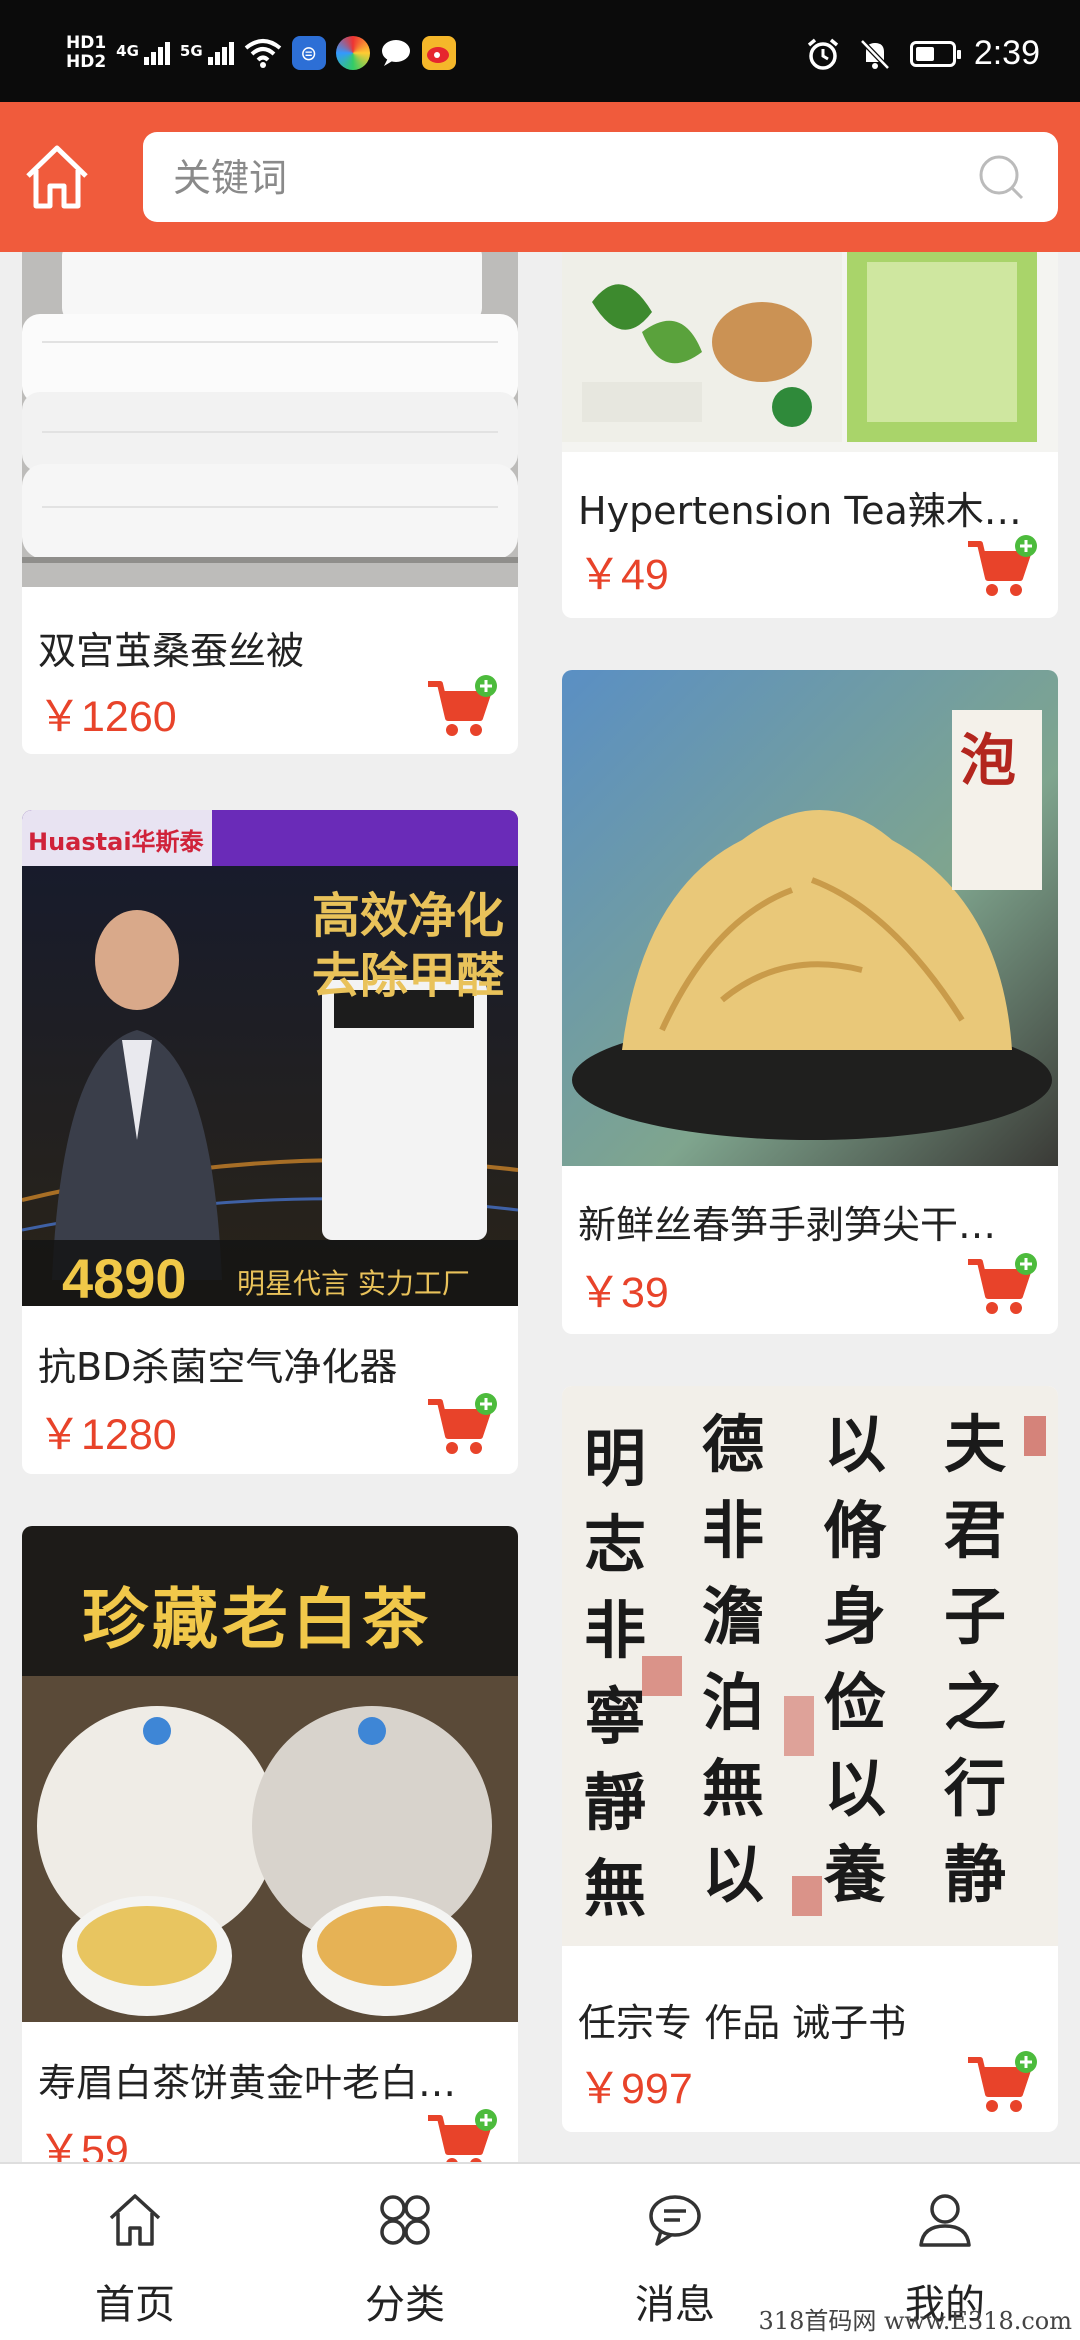 This screenshot has width=1080, height=2340. Describe the element at coordinates (218, 1367) in the screenshot. I see `product-title: 抗BD杀菌空气净化器` at that location.